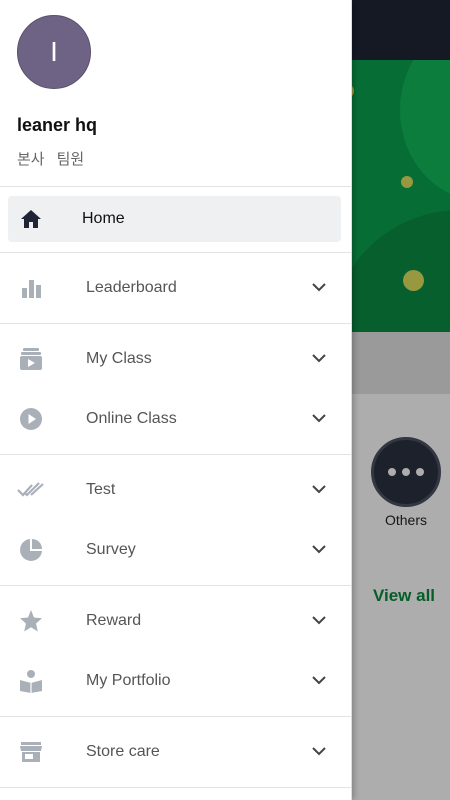 Image resolution: width=450 pixels, height=800 pixels. What do you see at coordinates (123, 751) in the screenshot?
I see `nav-item-label: Store care` at bounding box center [123, 751].